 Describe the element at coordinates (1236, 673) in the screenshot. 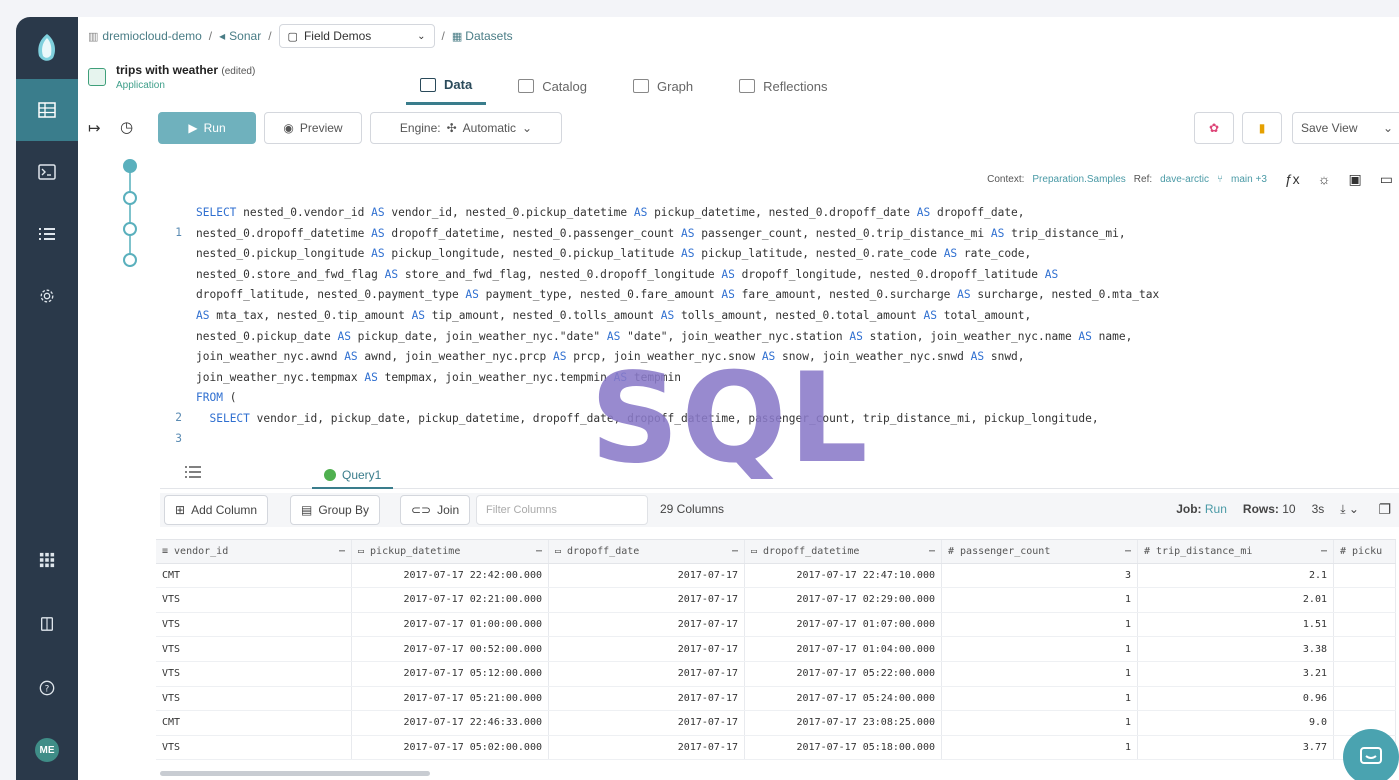

I see `table-cell: 3.21` at that location.